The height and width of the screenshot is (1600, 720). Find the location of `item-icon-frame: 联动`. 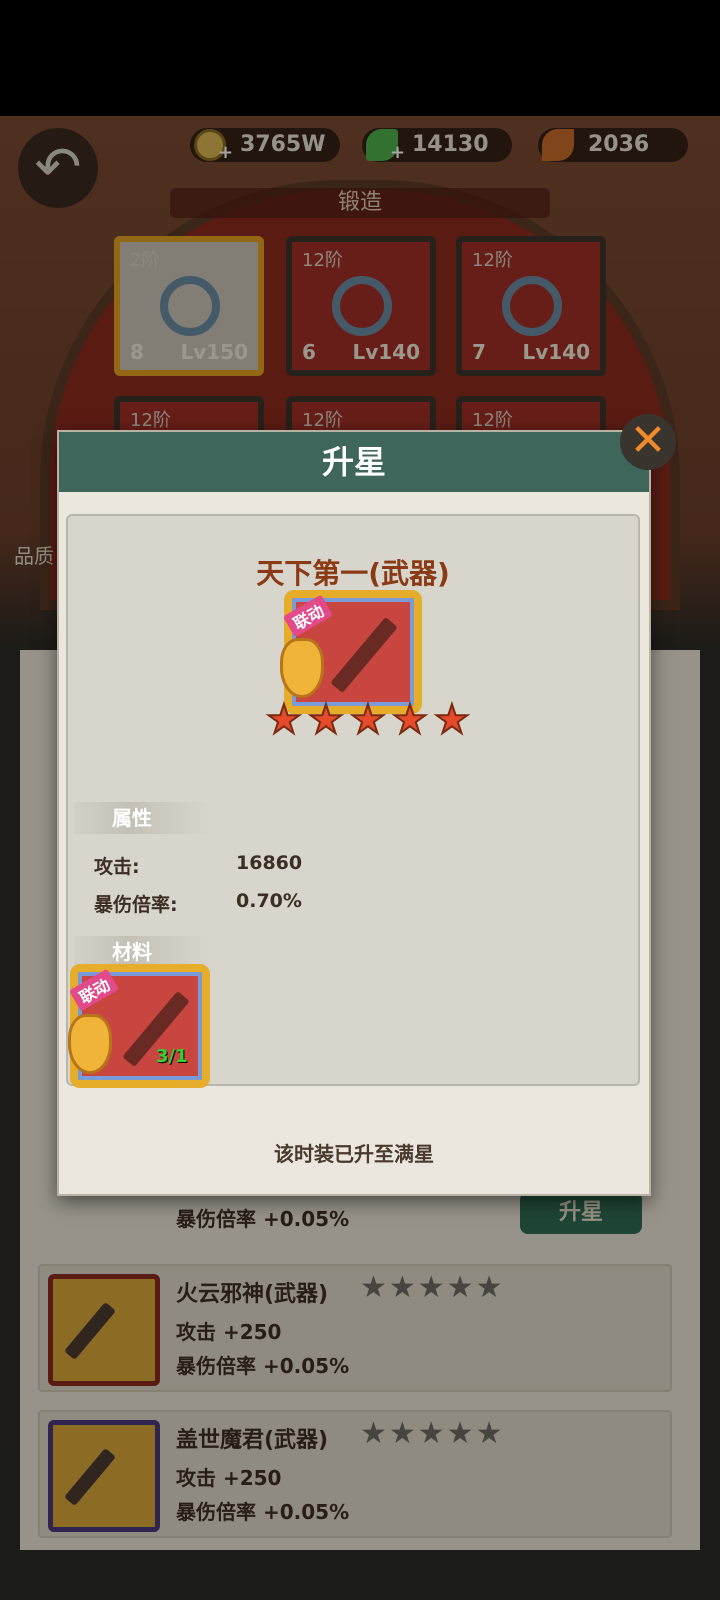

item-icon-frame: 联动 is located at coordinates (351, 652).